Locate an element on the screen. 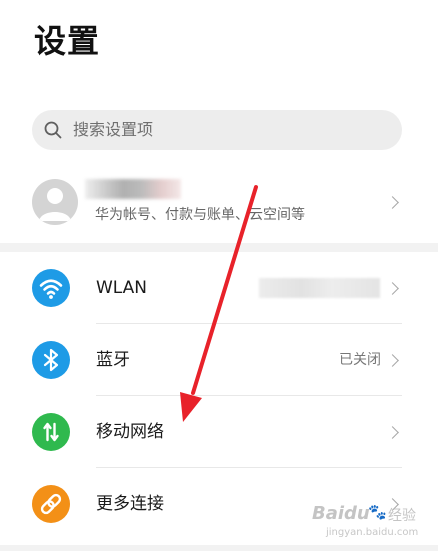 This screenshot has height=551, width=438. account-name-redacted is located at coordinates (133, 189).